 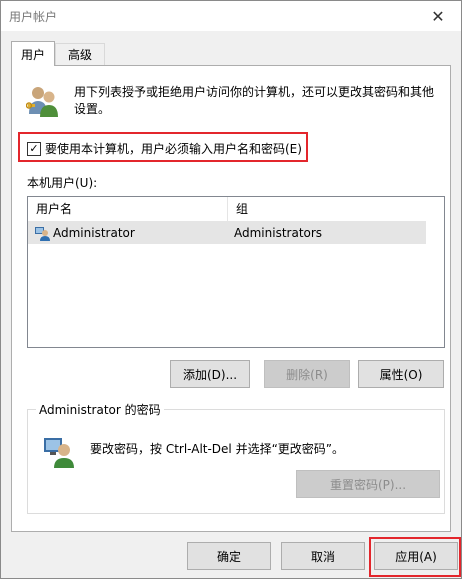 What do you see at coordinates (80, 54) in the screenshot?
I see `tab-advanced: 高级` at bounding box center [80, 54].